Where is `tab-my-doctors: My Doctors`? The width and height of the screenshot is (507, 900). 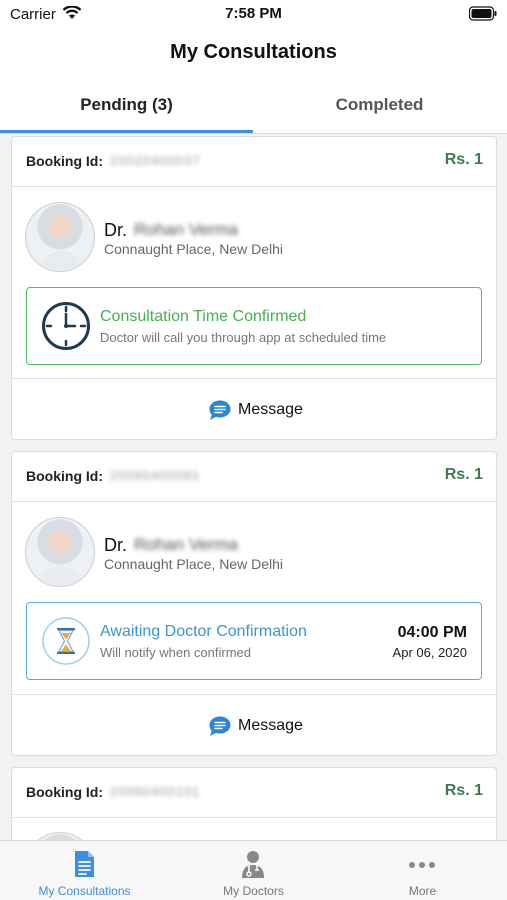 tab-my-doctors: My Doctors is located at coordinates (253, 870).